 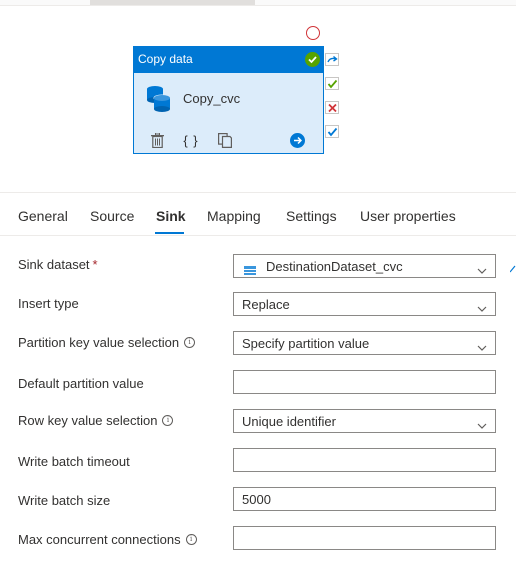 What do you see at coordinates (364, 304) in the screenshot?
I see `insert-type-dropdown: Replace` at bounding box center [364, 304].